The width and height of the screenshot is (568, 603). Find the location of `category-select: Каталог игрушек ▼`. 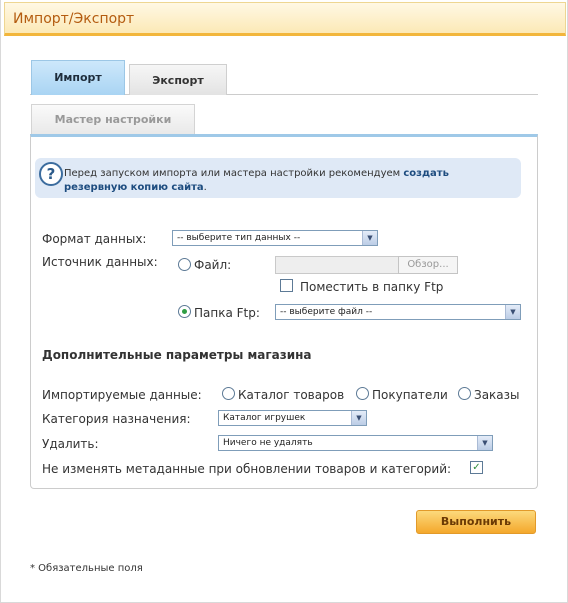

category-select: Каталог игрушек ▼ is located at coordinates (292, 418).